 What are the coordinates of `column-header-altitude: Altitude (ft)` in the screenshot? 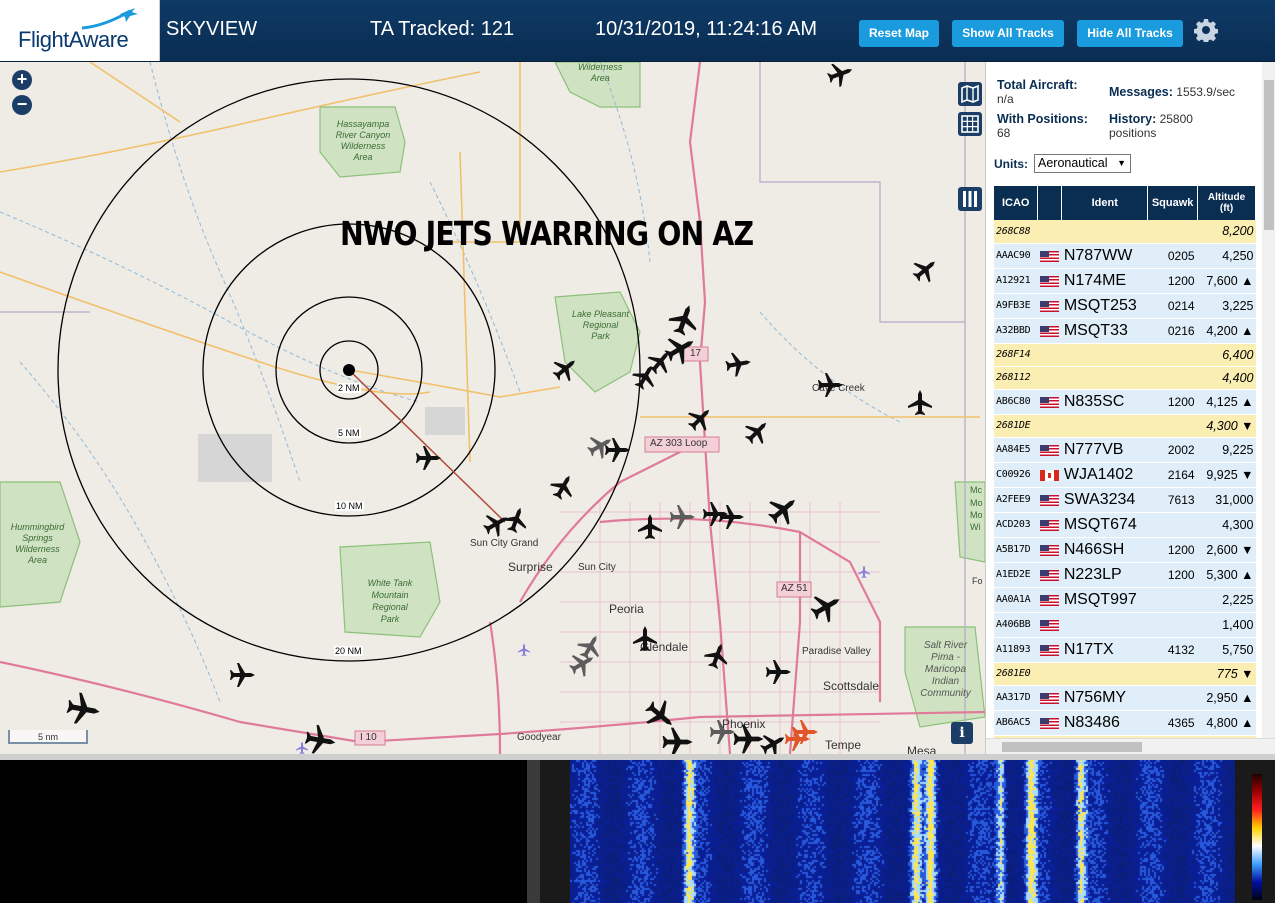 It's located at (1226, 203).